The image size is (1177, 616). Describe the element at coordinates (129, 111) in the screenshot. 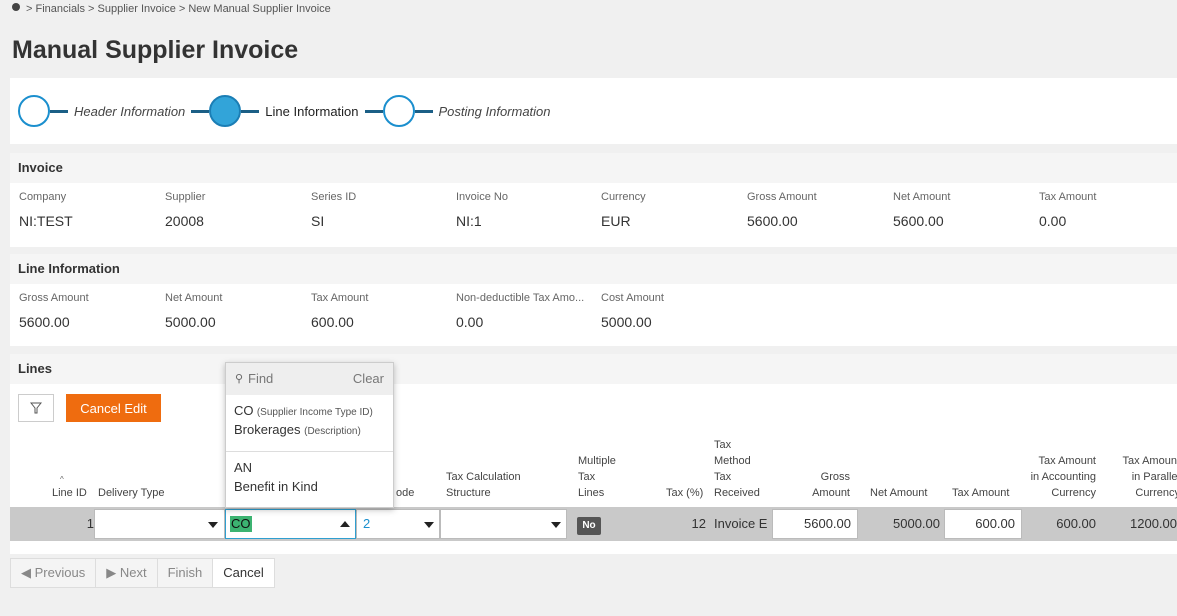

I see `step-header-label: Header Information` at that location.